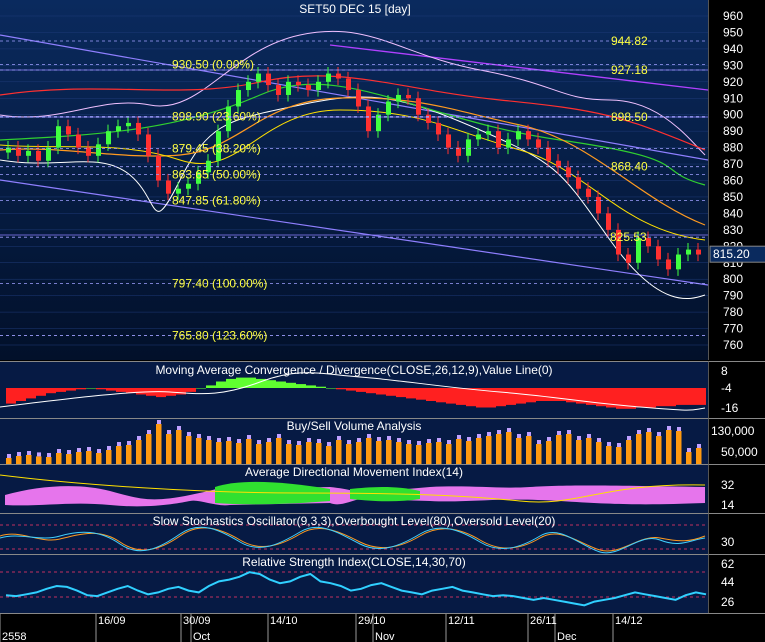  What do you see at coordinates (736, 533) in the screenshot?
I see `stoch-axis: 30` at bounding box center [736, 533].